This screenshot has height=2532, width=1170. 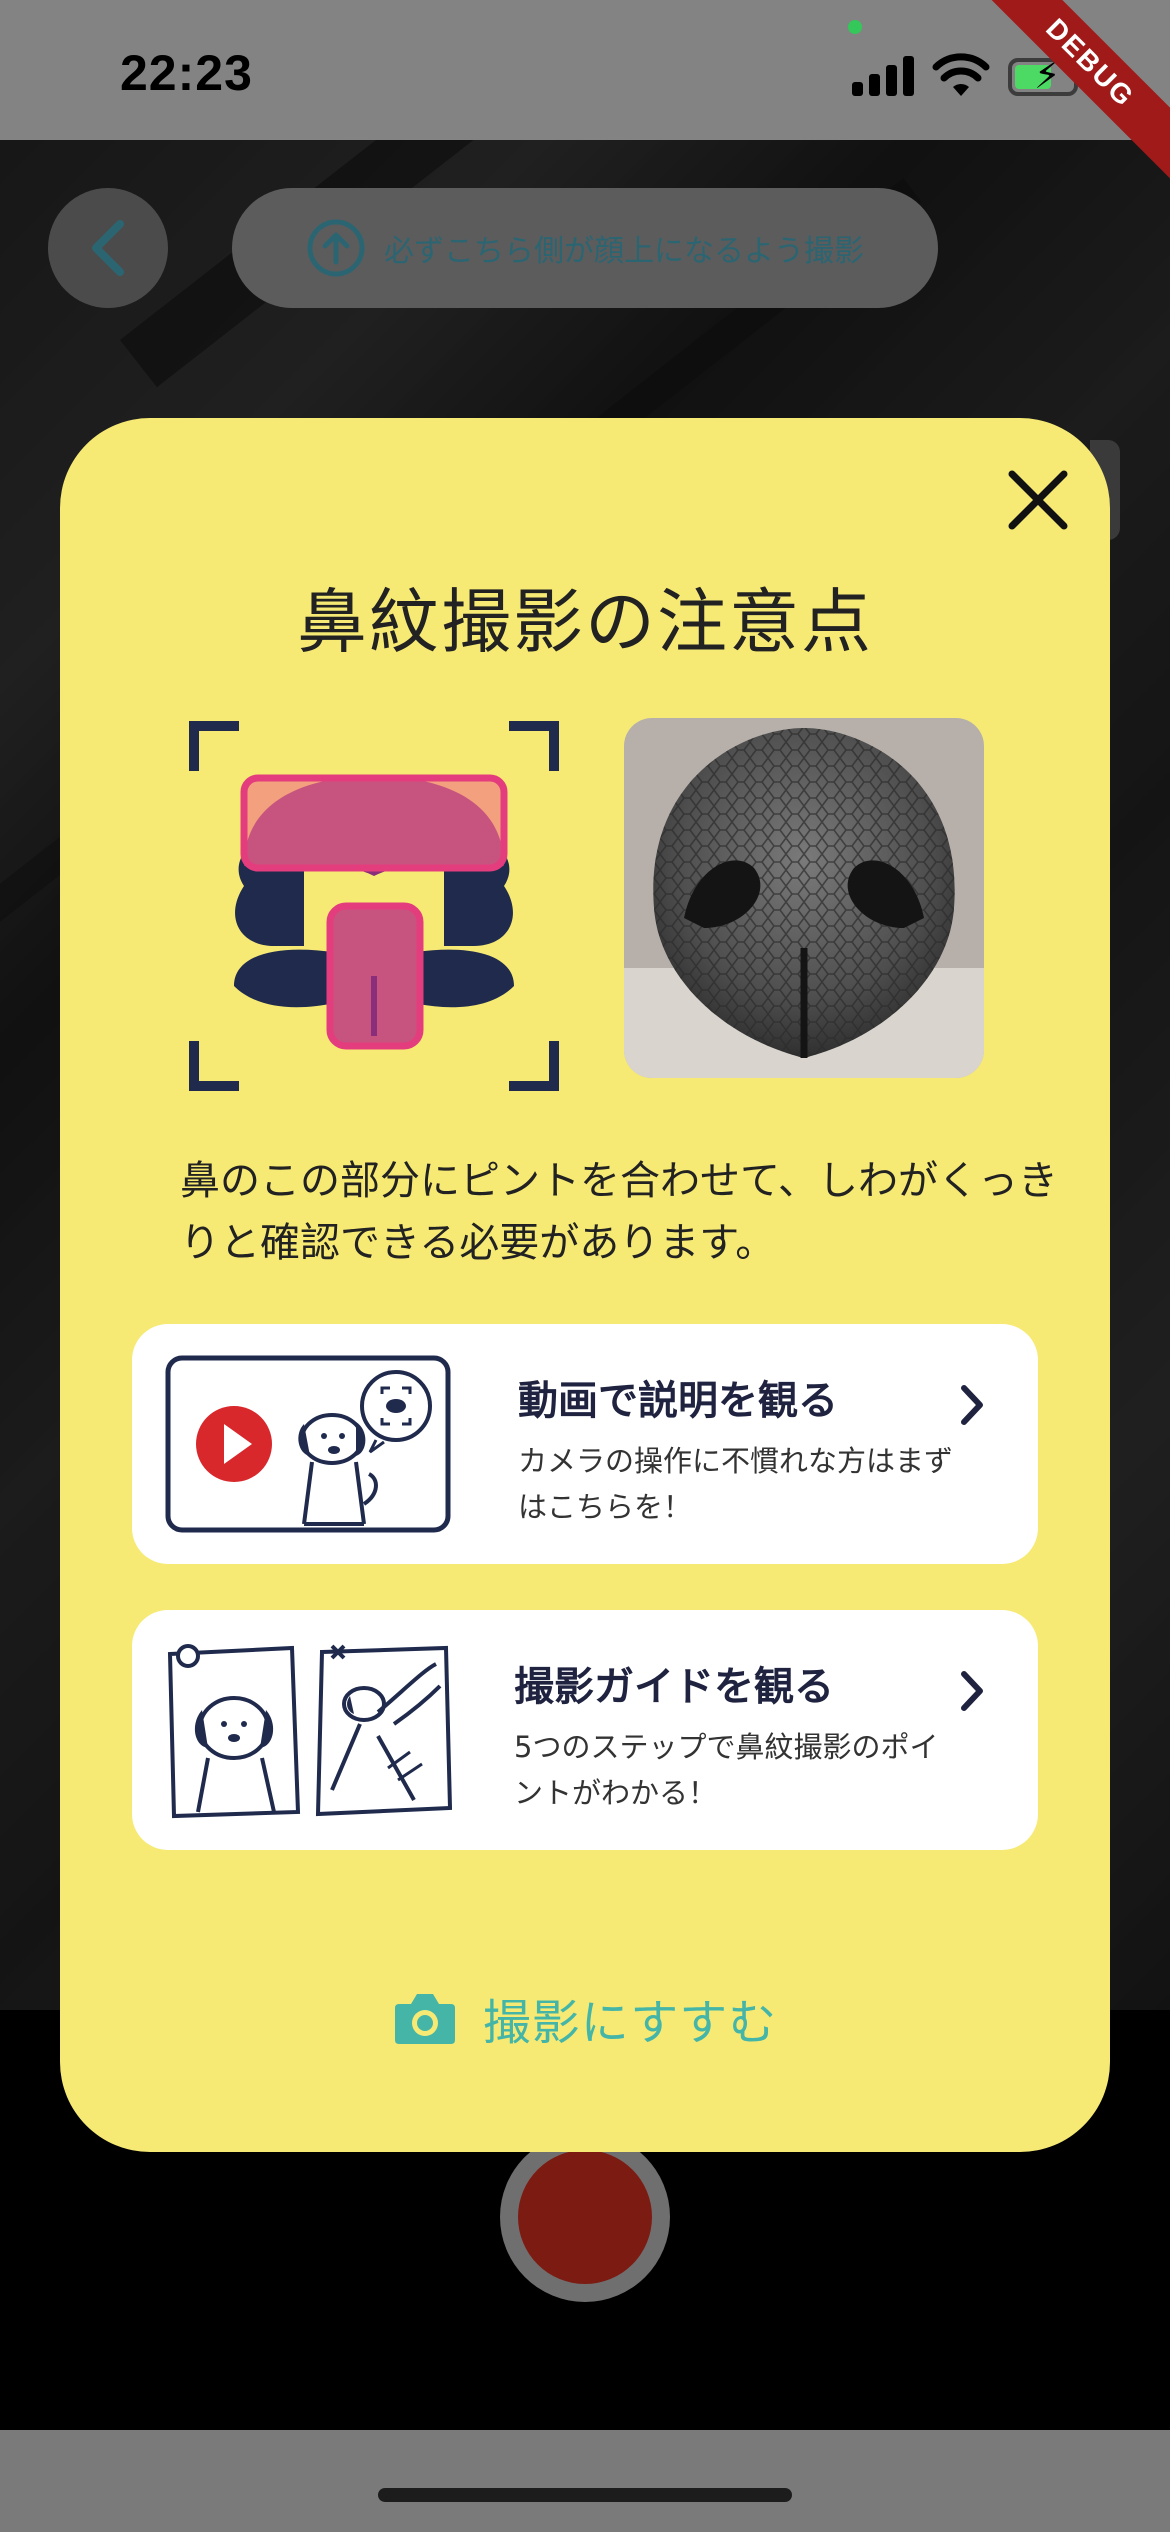 What do you see at coordinates (855, 27) in the screenshot?
I see `camera-in-use-indicator` at bounding box center [855, 27].